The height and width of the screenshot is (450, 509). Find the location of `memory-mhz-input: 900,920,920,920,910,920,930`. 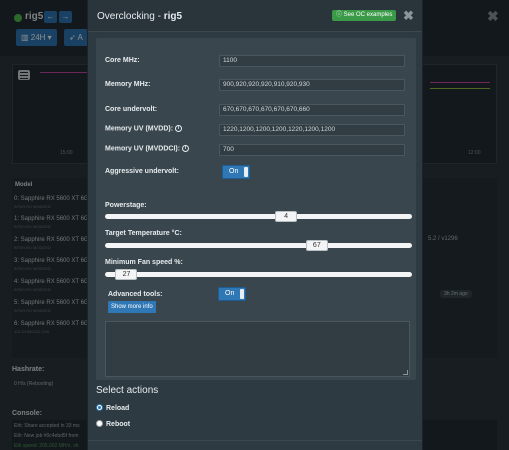

memory-mhz-input: 900,920,920,920,910,920,930 is located at coordinates (312, 85).